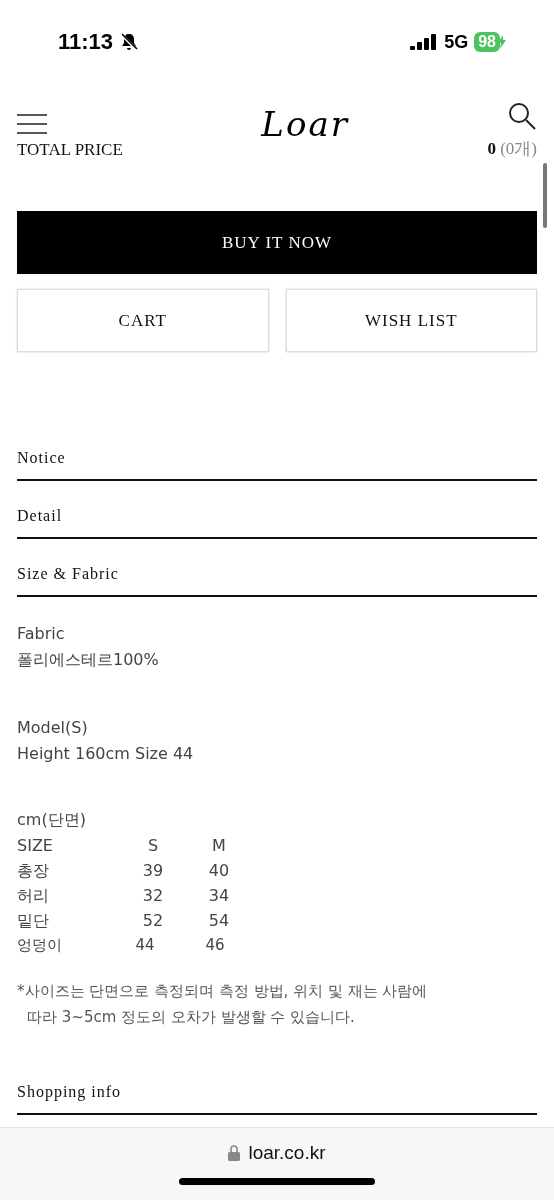  What do you see at coordinates (106, 754) in the screenshot?
I see `model-value: Height 160cm Size 44` at bounding box center [106, 754].